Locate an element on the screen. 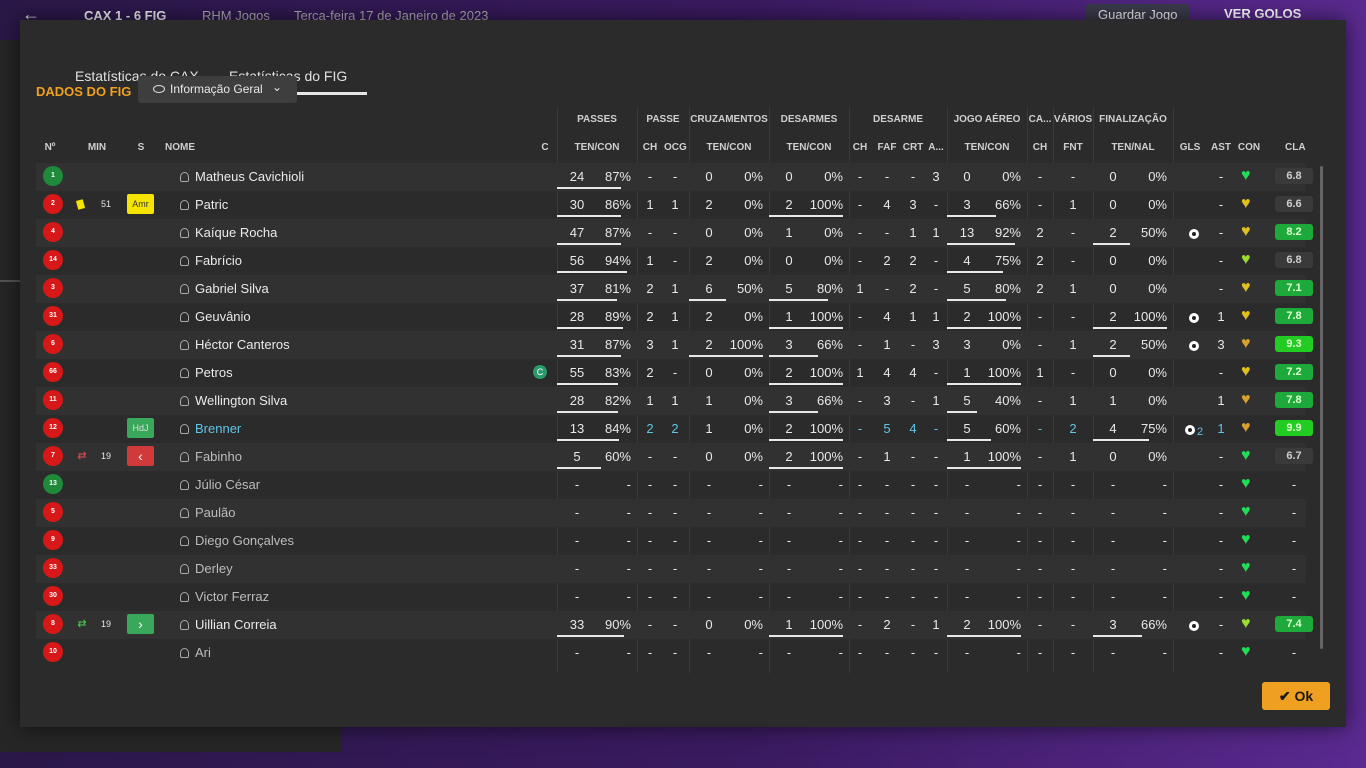 The image size is (1366, 768). player-name: Héctor Canteros is located at coordinates (235, 344).